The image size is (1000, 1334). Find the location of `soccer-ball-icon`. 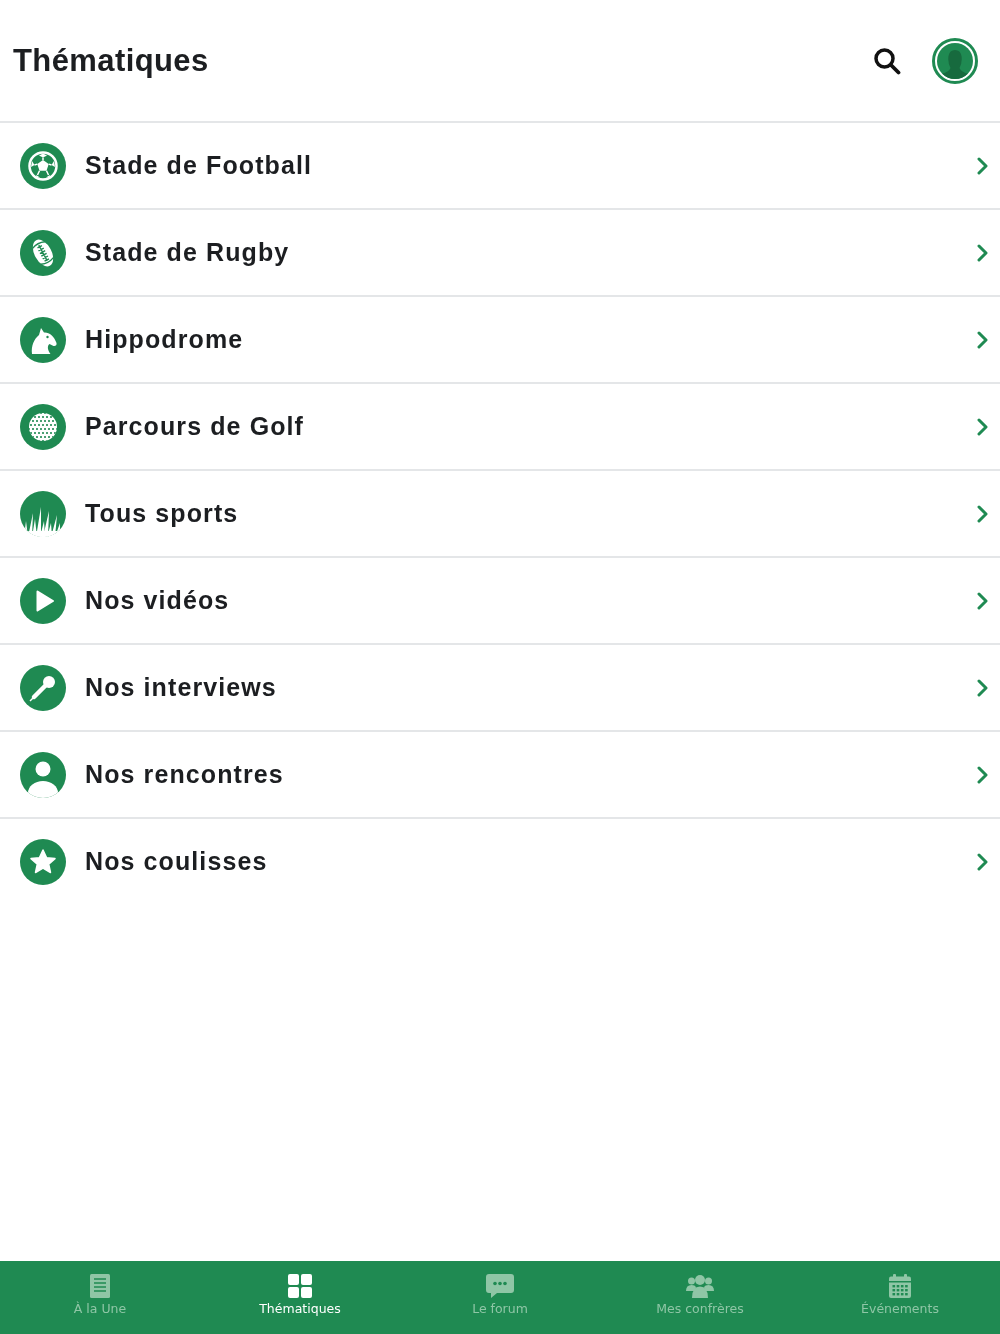

soccer-ball-icon is located at coordinates (43, 165).